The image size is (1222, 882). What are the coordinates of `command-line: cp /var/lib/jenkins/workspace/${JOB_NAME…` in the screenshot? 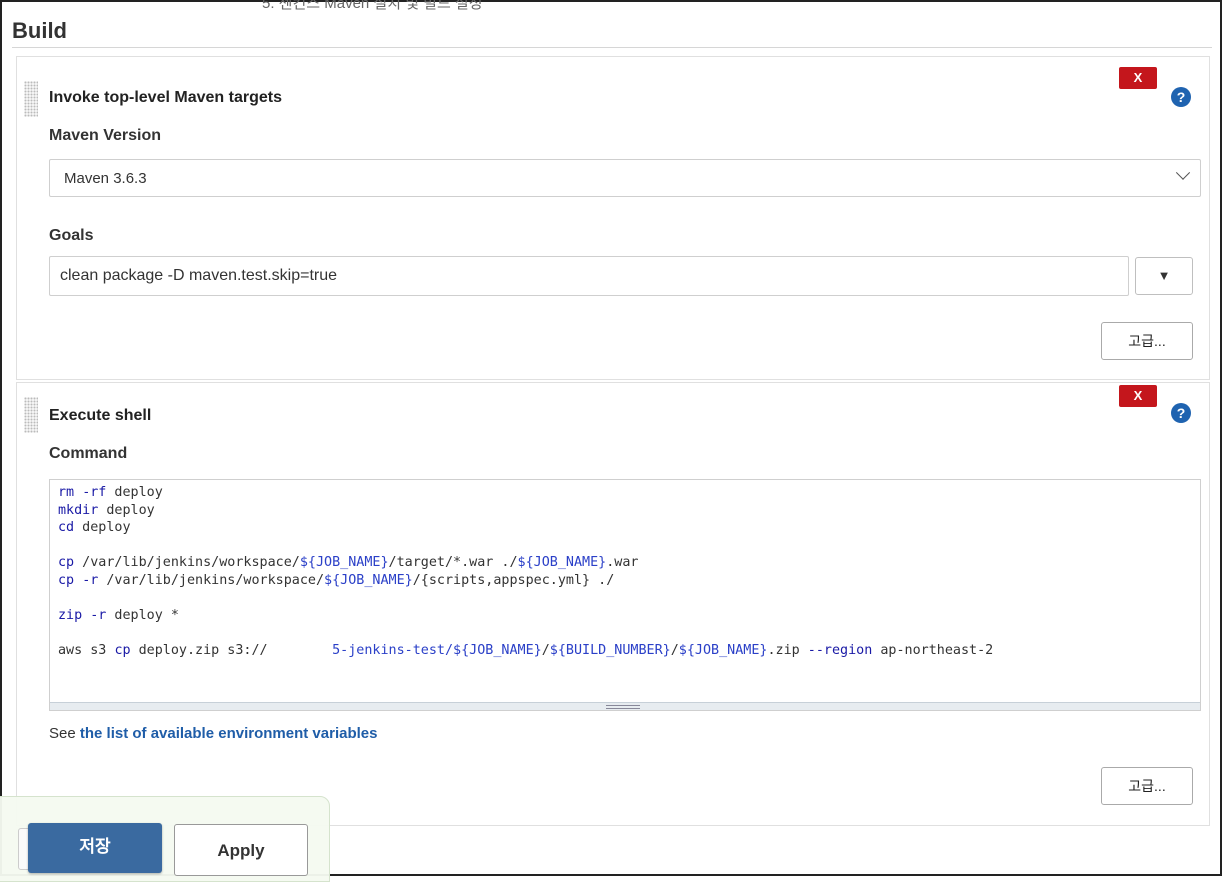 It's located at (348, 562).